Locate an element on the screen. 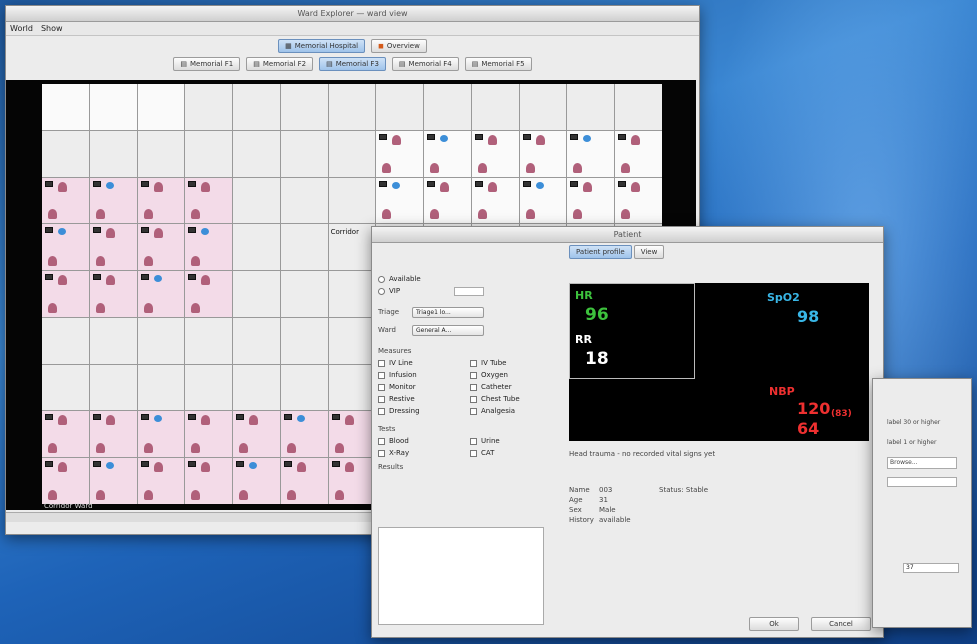 The height and width of the screenshot is (644, 977). radio-available: Available is located at coordinates (463, 279).